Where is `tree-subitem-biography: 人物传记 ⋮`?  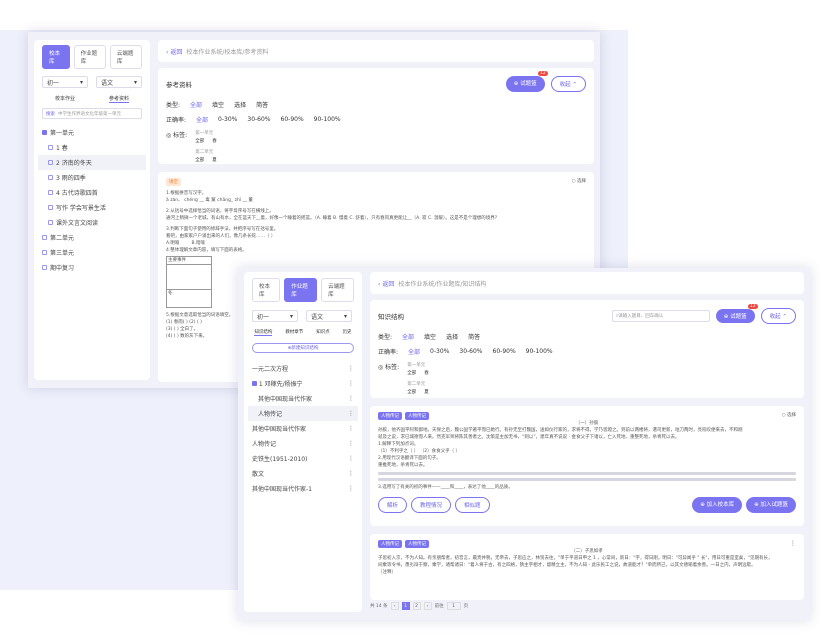
tree-subitem-biography: 人物传记 ⋮ is located at coordinates (303, 413).